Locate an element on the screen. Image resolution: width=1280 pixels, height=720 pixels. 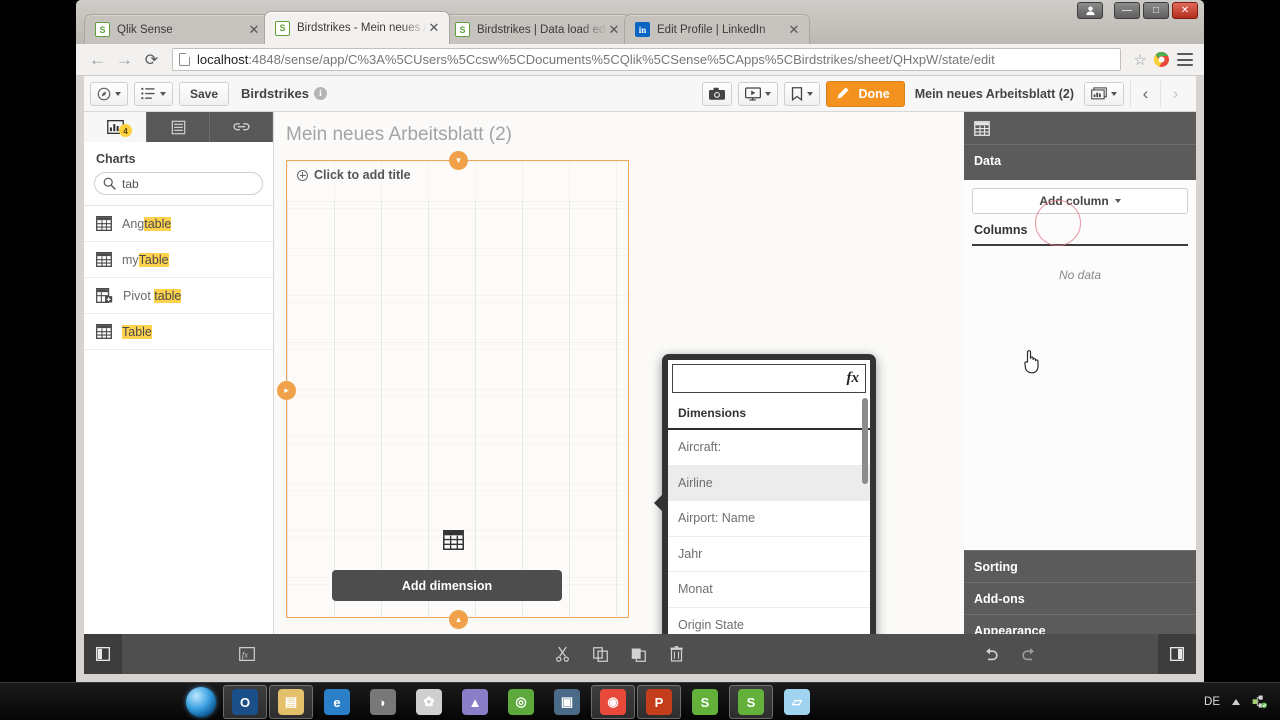
notepad-icon: ▱ is located at coordinates (797, 702).